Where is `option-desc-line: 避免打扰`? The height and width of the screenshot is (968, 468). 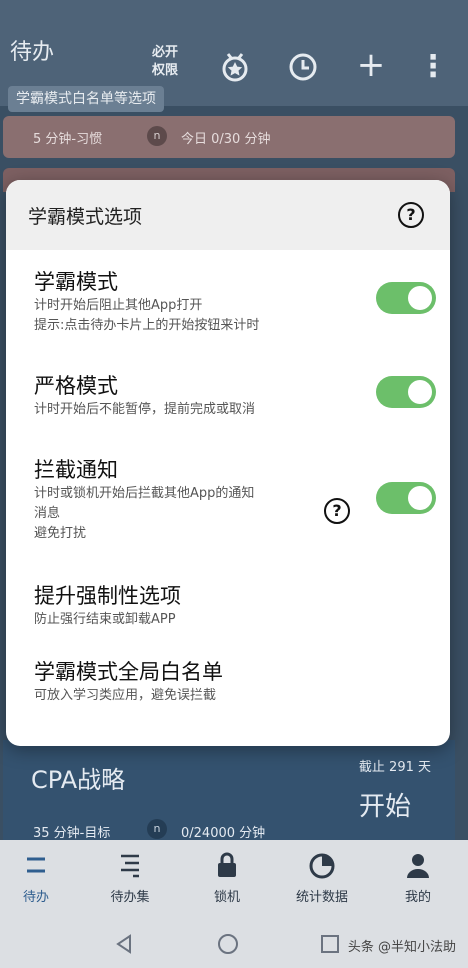
option-desc-line: 避免打扰 is located at coordinates (60, 533).